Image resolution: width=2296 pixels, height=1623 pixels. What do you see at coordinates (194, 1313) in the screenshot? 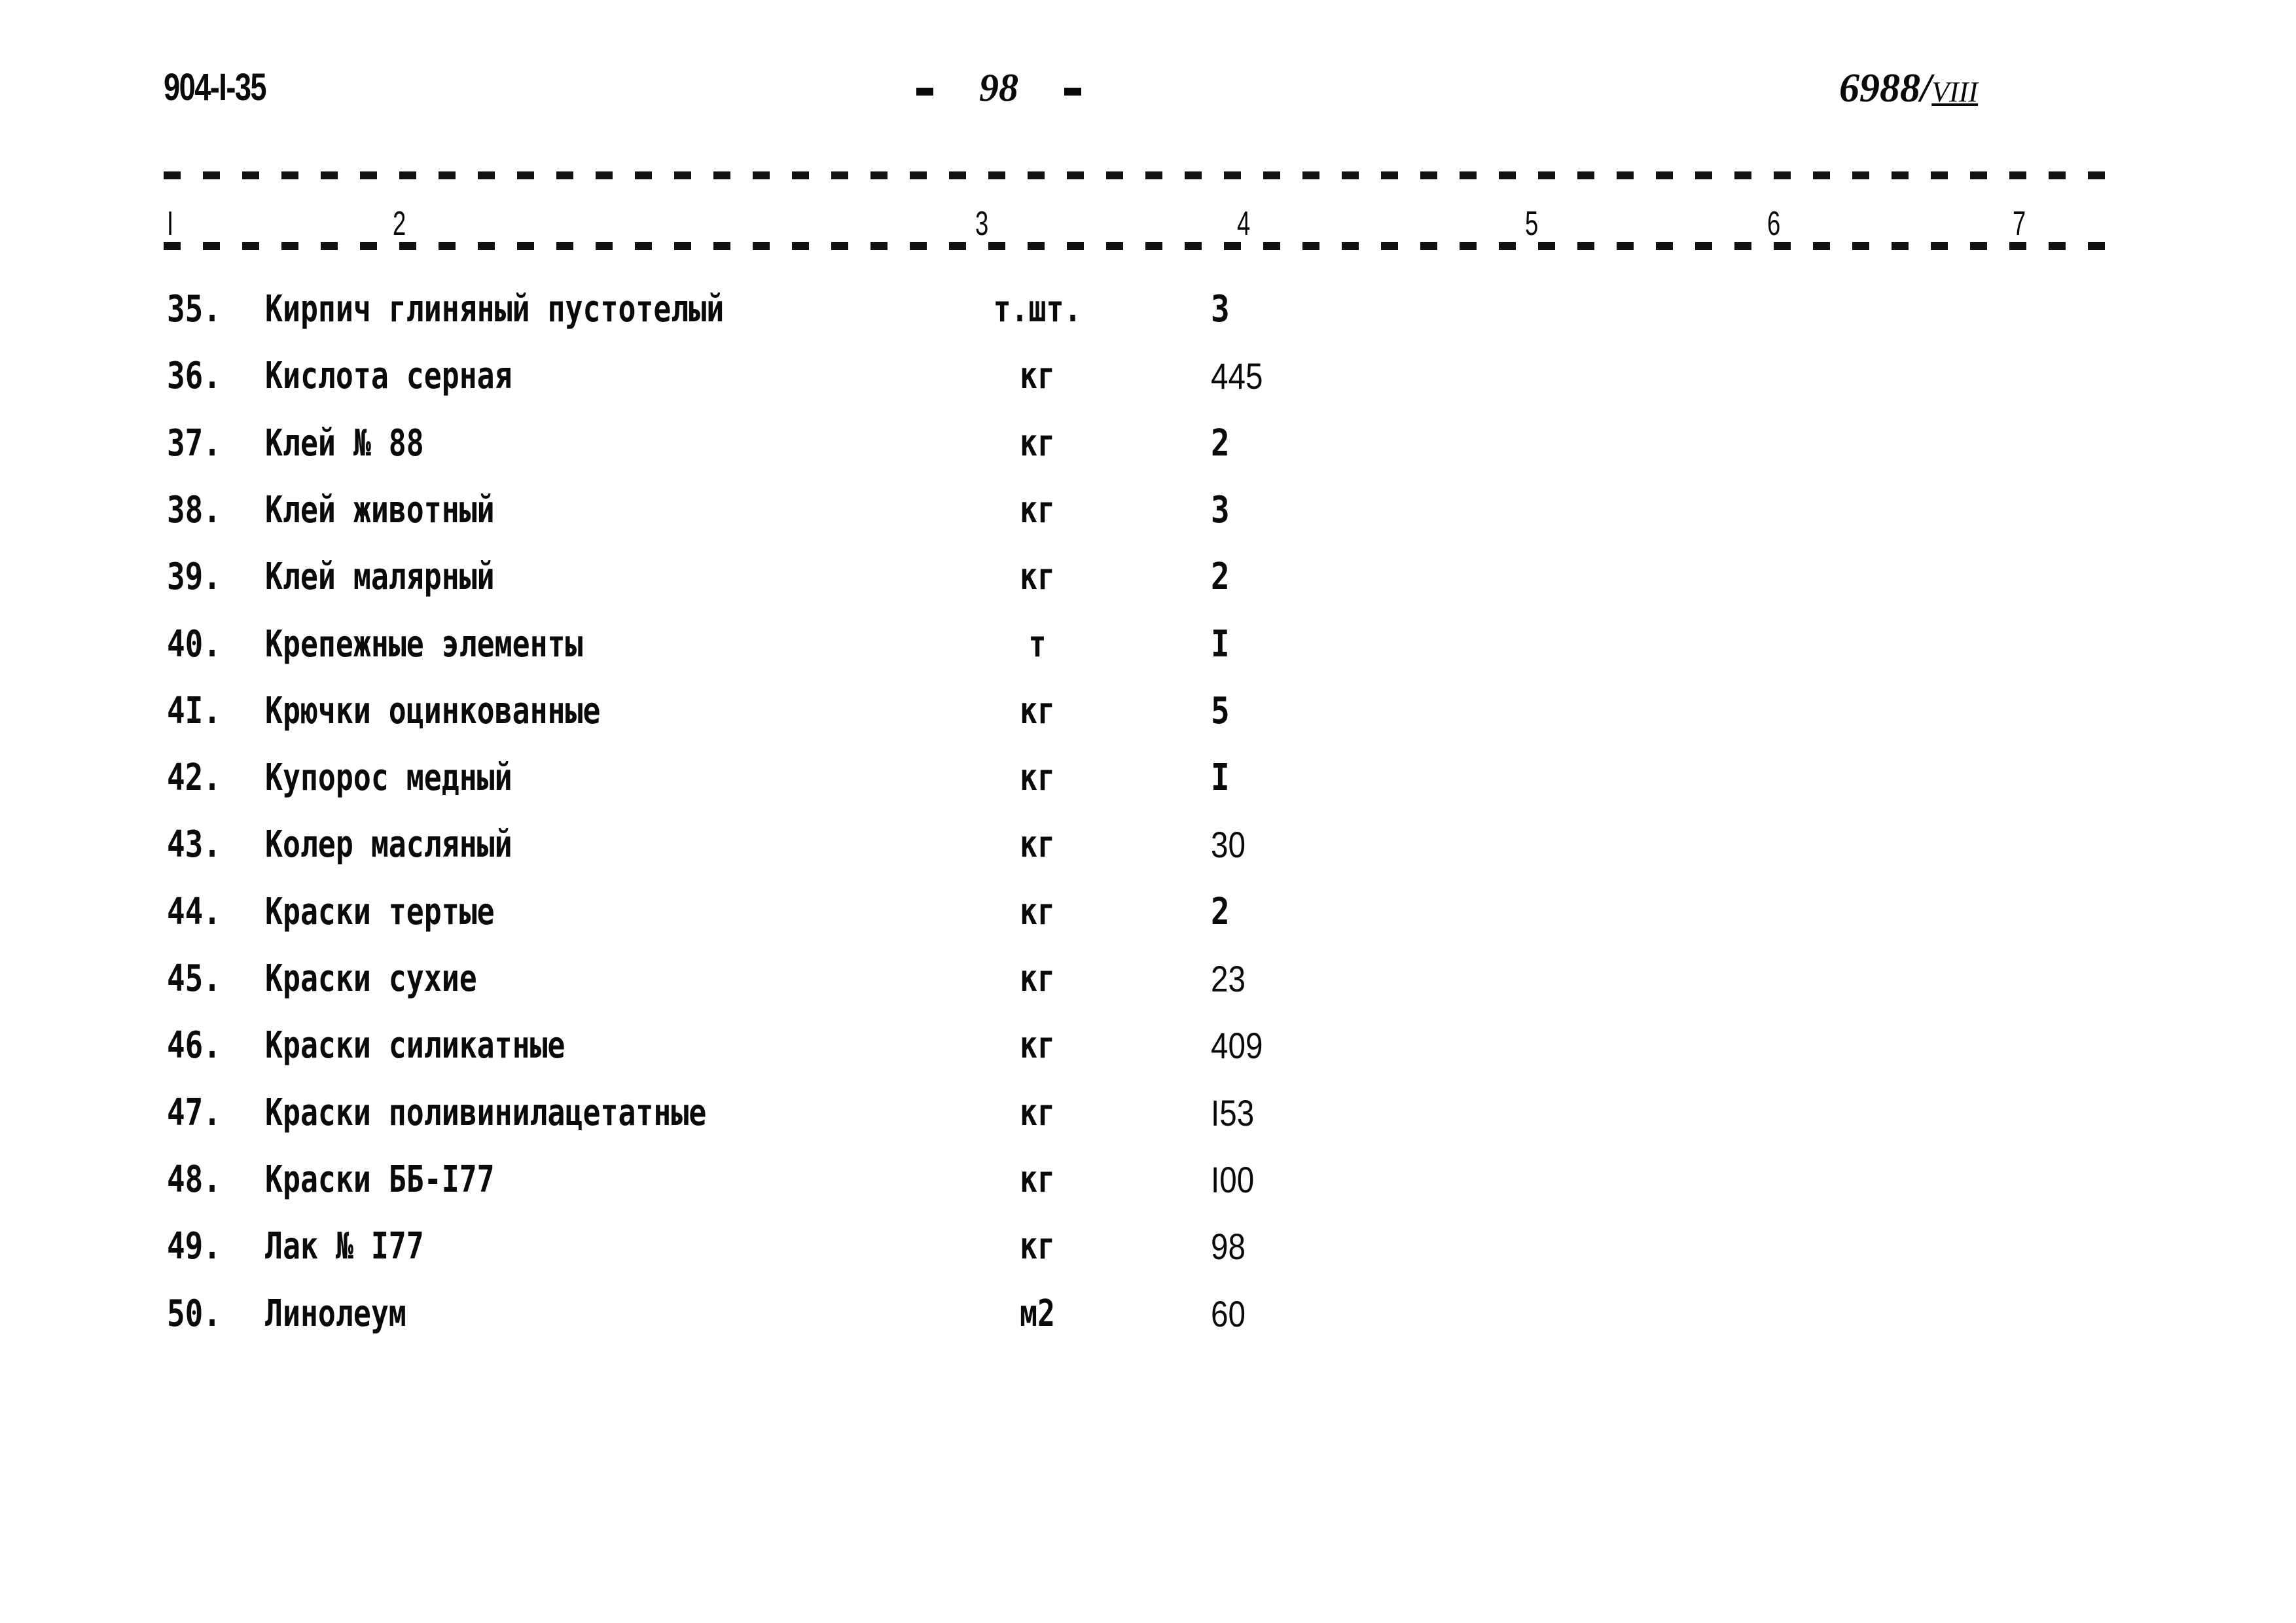
I see `row-number: 50.` at bounding box center [194, 1313].